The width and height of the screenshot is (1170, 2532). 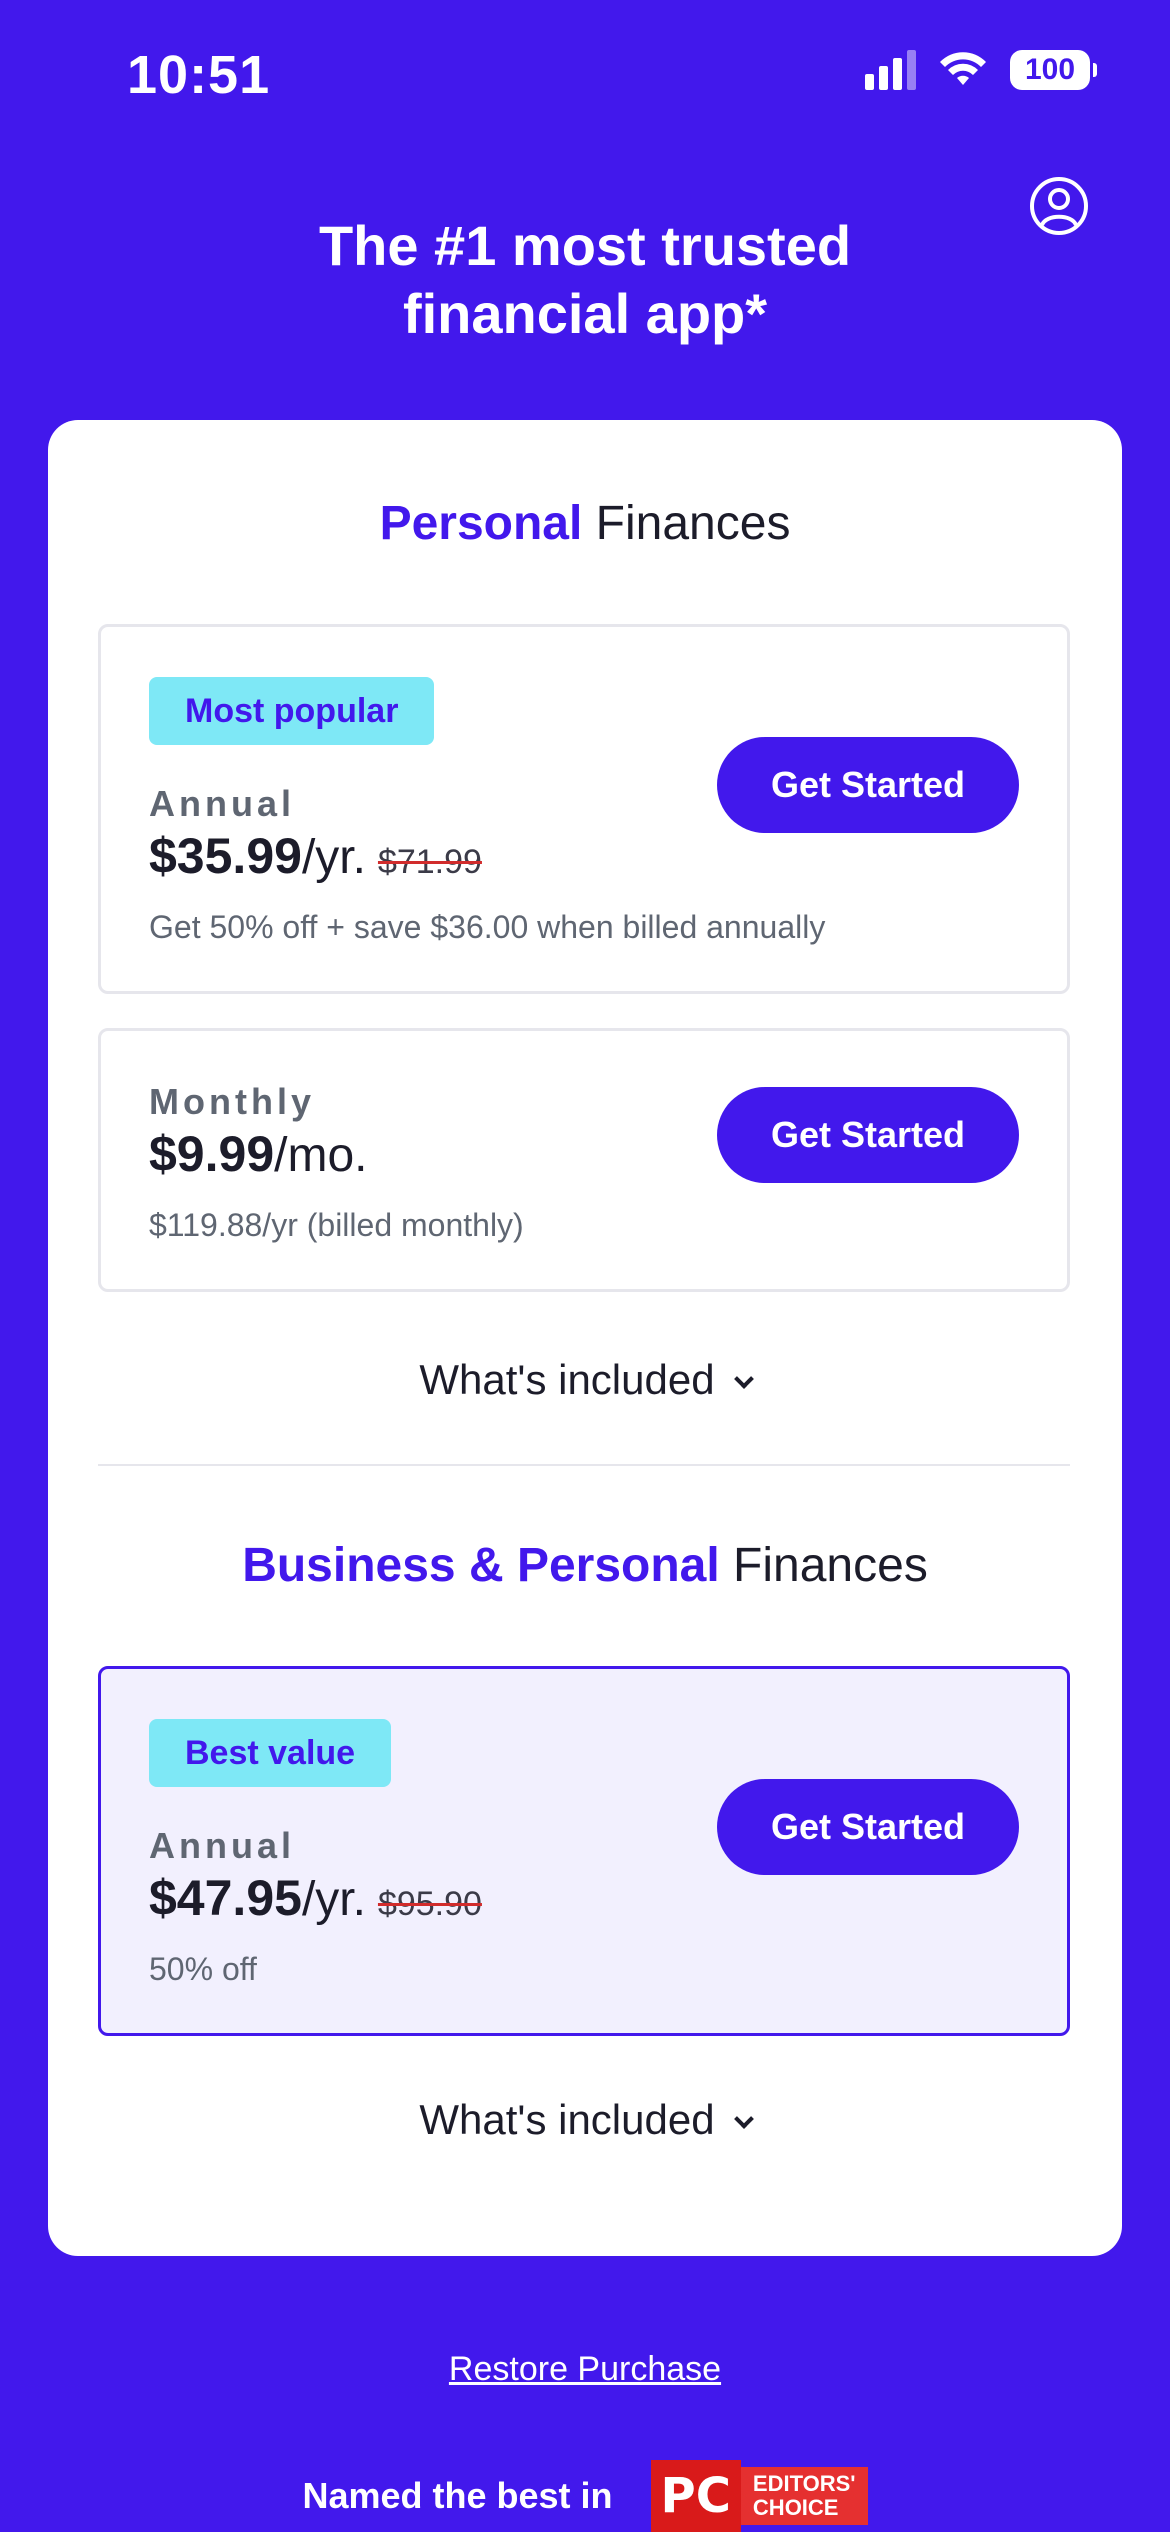 I want to click on get-started-button-personal-monthly: Get Started, so click(x=868, y=1135).